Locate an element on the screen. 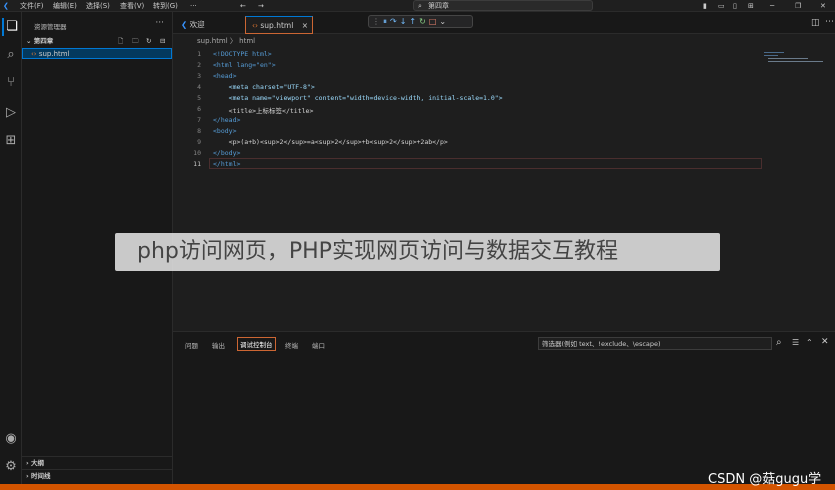 This screenshot has width=835, height=490. explorer-icon: ❏ is located at coordinates (11, 27).